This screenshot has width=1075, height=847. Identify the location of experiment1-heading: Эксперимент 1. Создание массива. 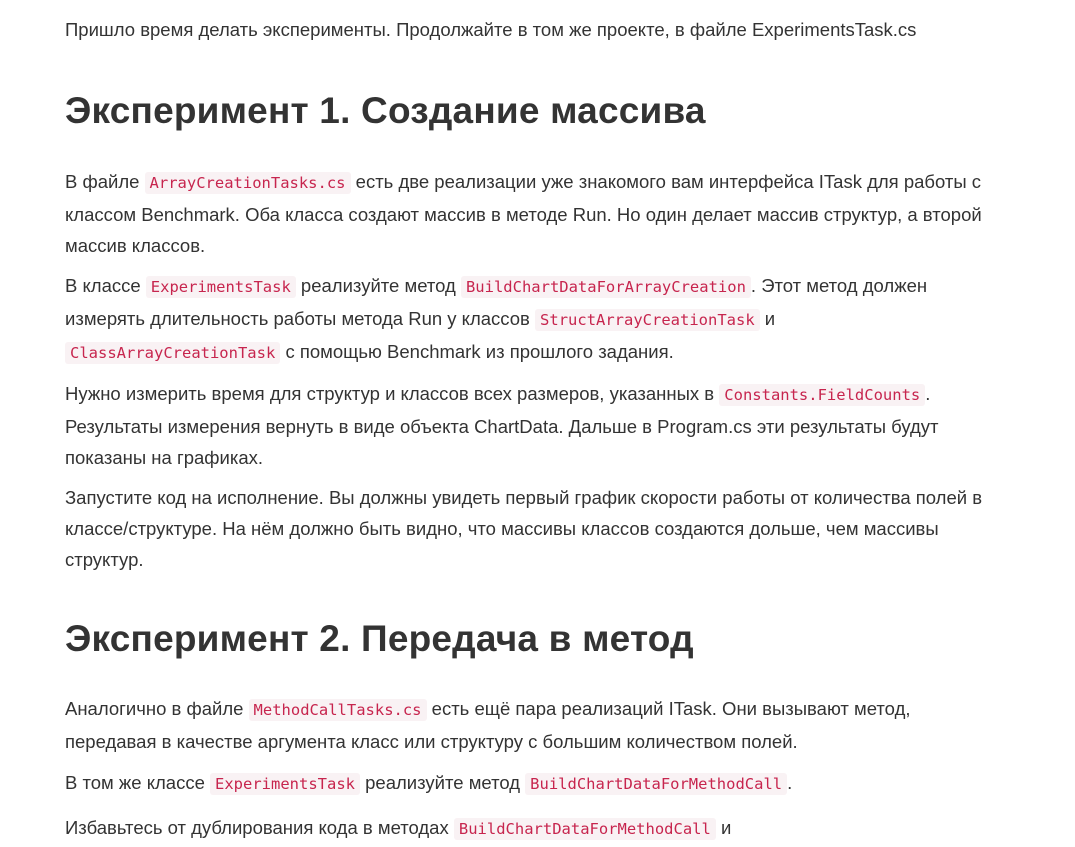
(385, 110).